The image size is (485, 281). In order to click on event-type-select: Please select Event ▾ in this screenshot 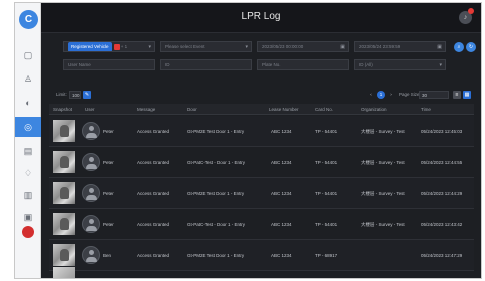, I will do `click(206, 46)`.